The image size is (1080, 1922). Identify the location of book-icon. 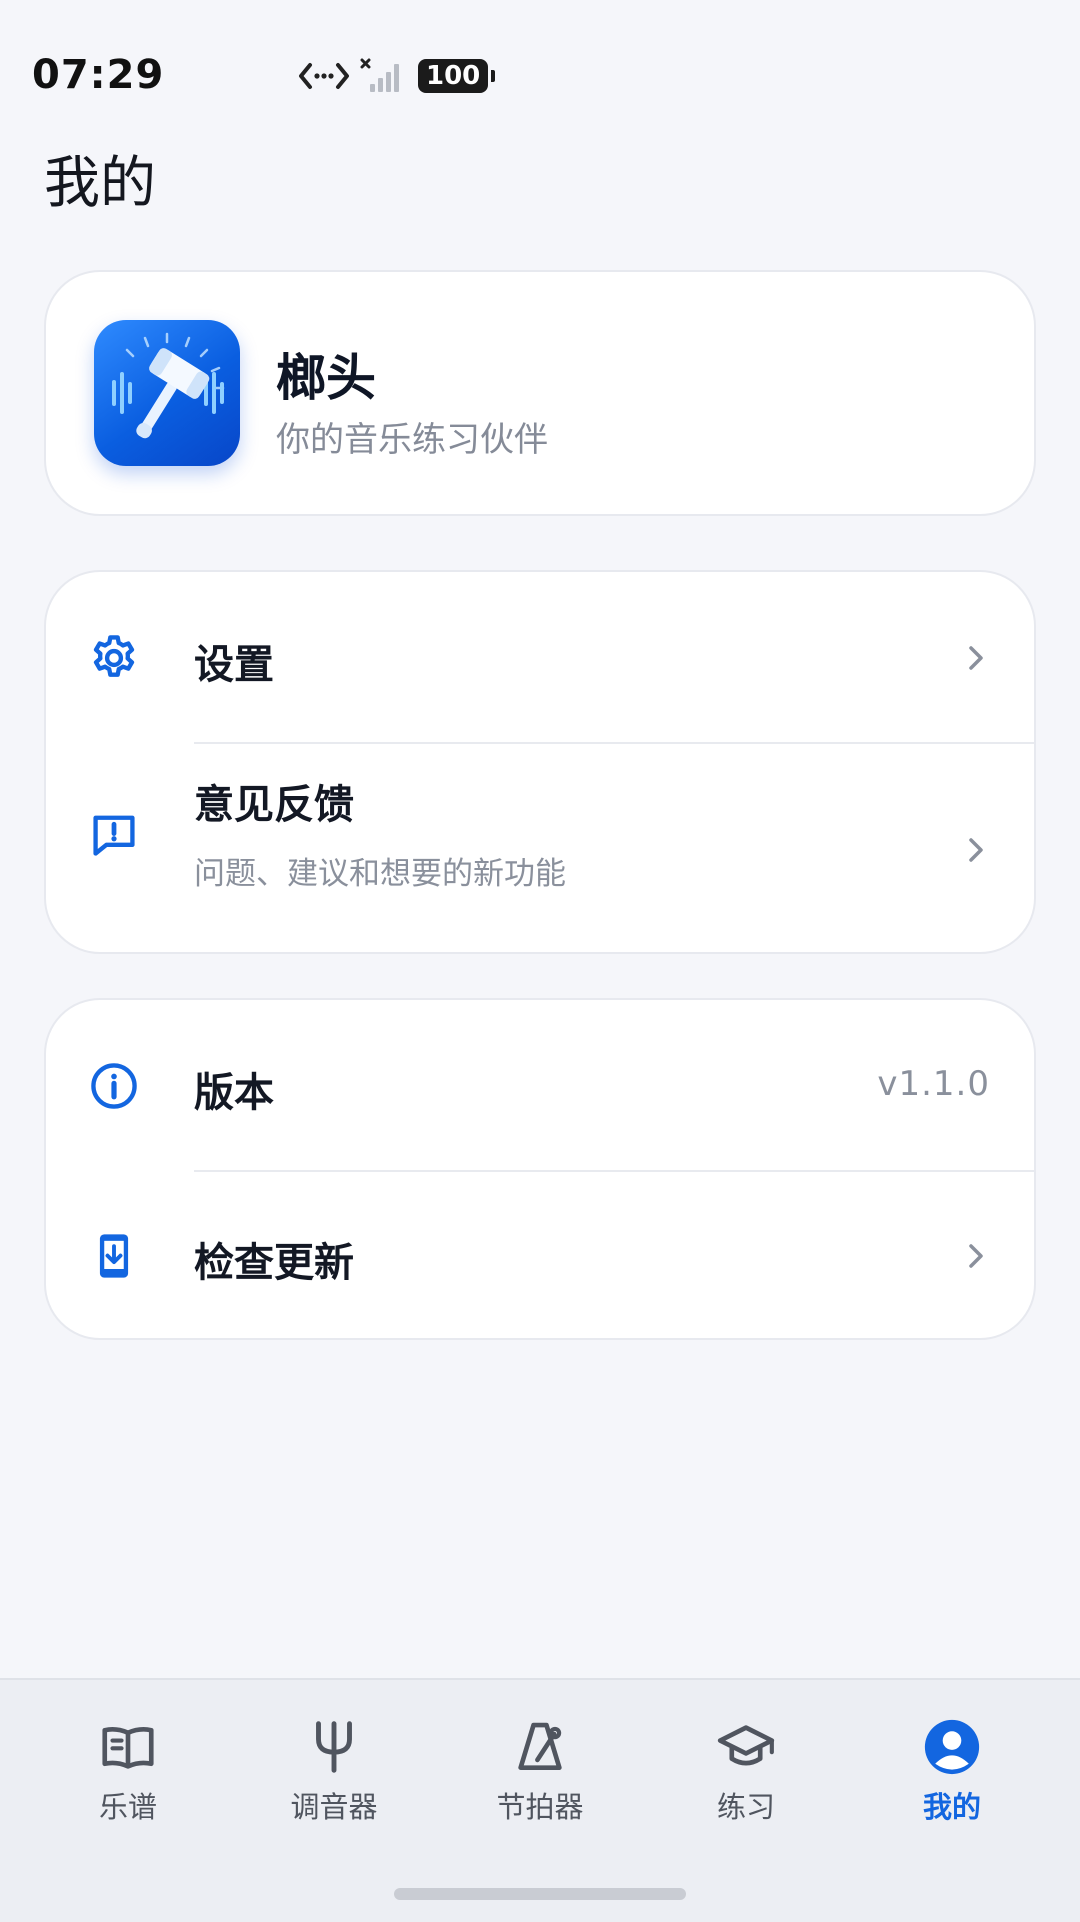
(128, 1748).